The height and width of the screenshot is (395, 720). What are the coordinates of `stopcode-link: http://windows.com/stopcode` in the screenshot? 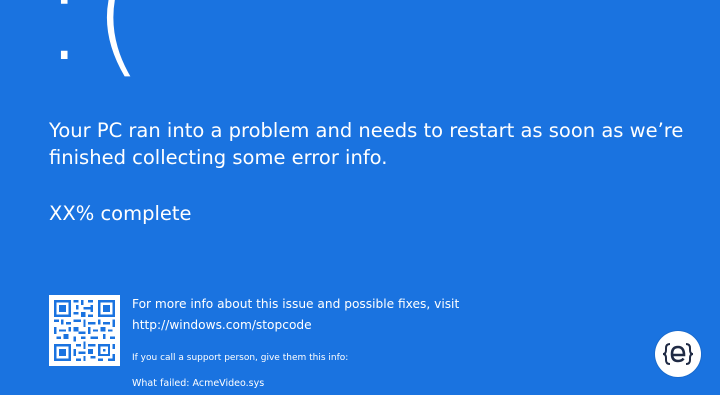 It's located at (222, 325).